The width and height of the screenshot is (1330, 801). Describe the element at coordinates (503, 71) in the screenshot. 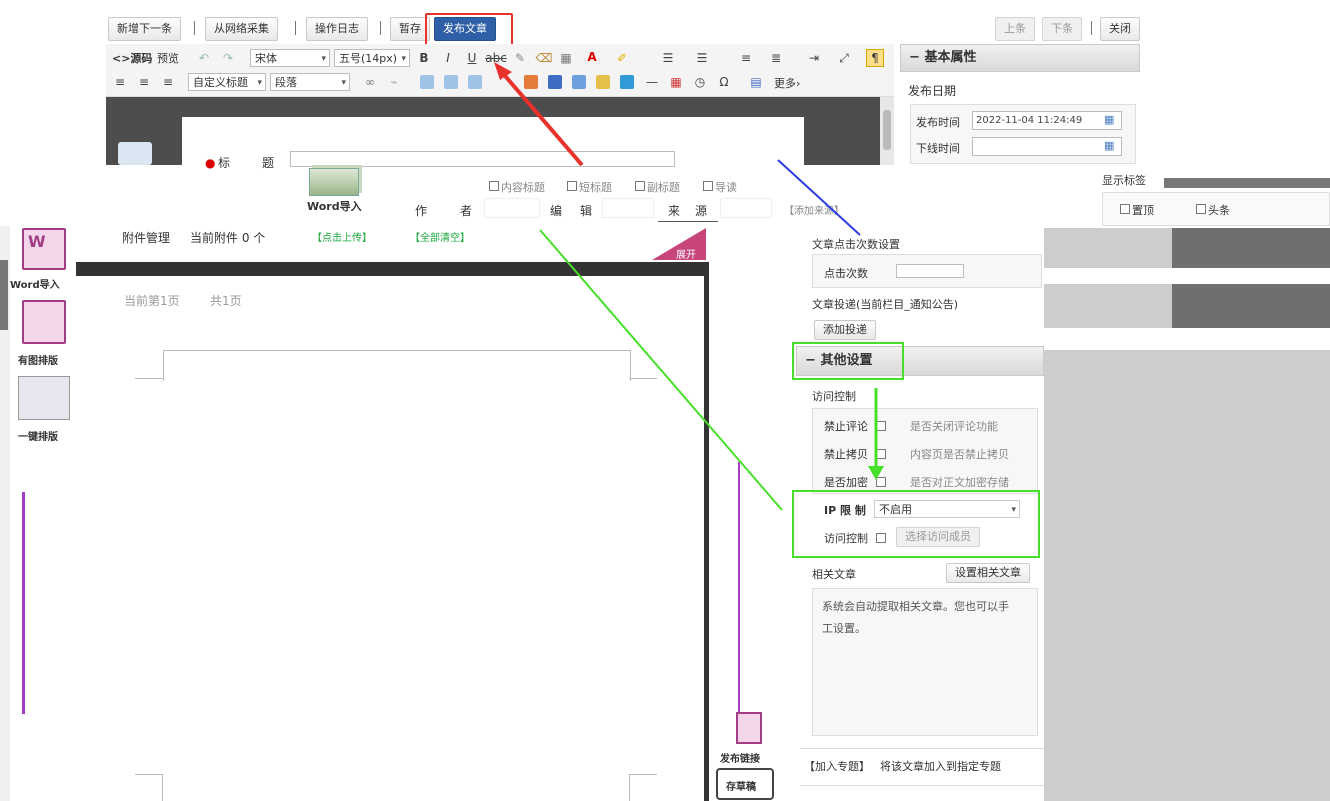

I see `red-arrow-head` at that location.